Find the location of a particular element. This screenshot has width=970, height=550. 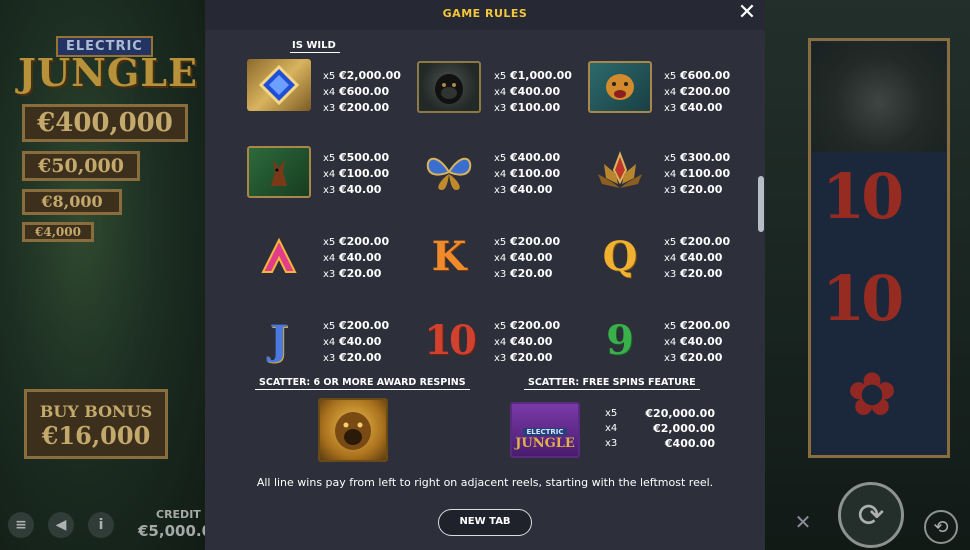

jackpot-grand: €400,000 is located at coordinates (105, 123).